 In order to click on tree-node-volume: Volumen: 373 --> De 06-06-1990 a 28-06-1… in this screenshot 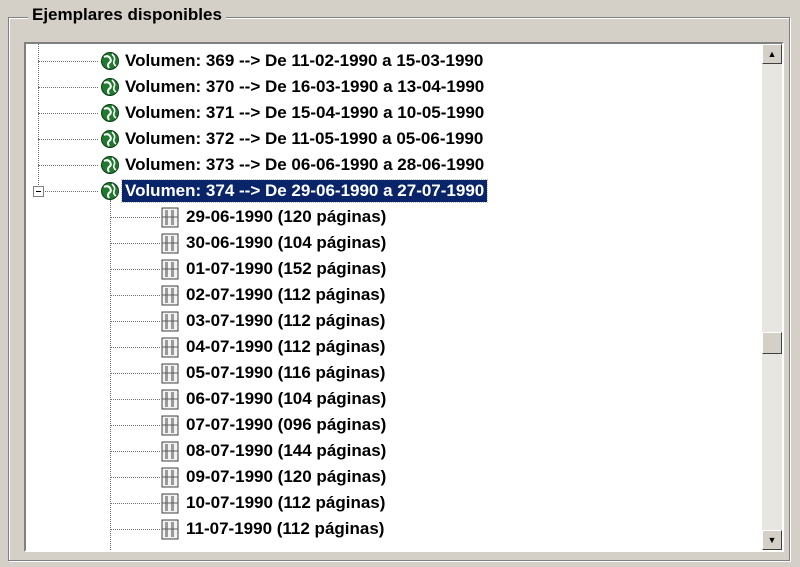, I will do `click(394, 165)`.